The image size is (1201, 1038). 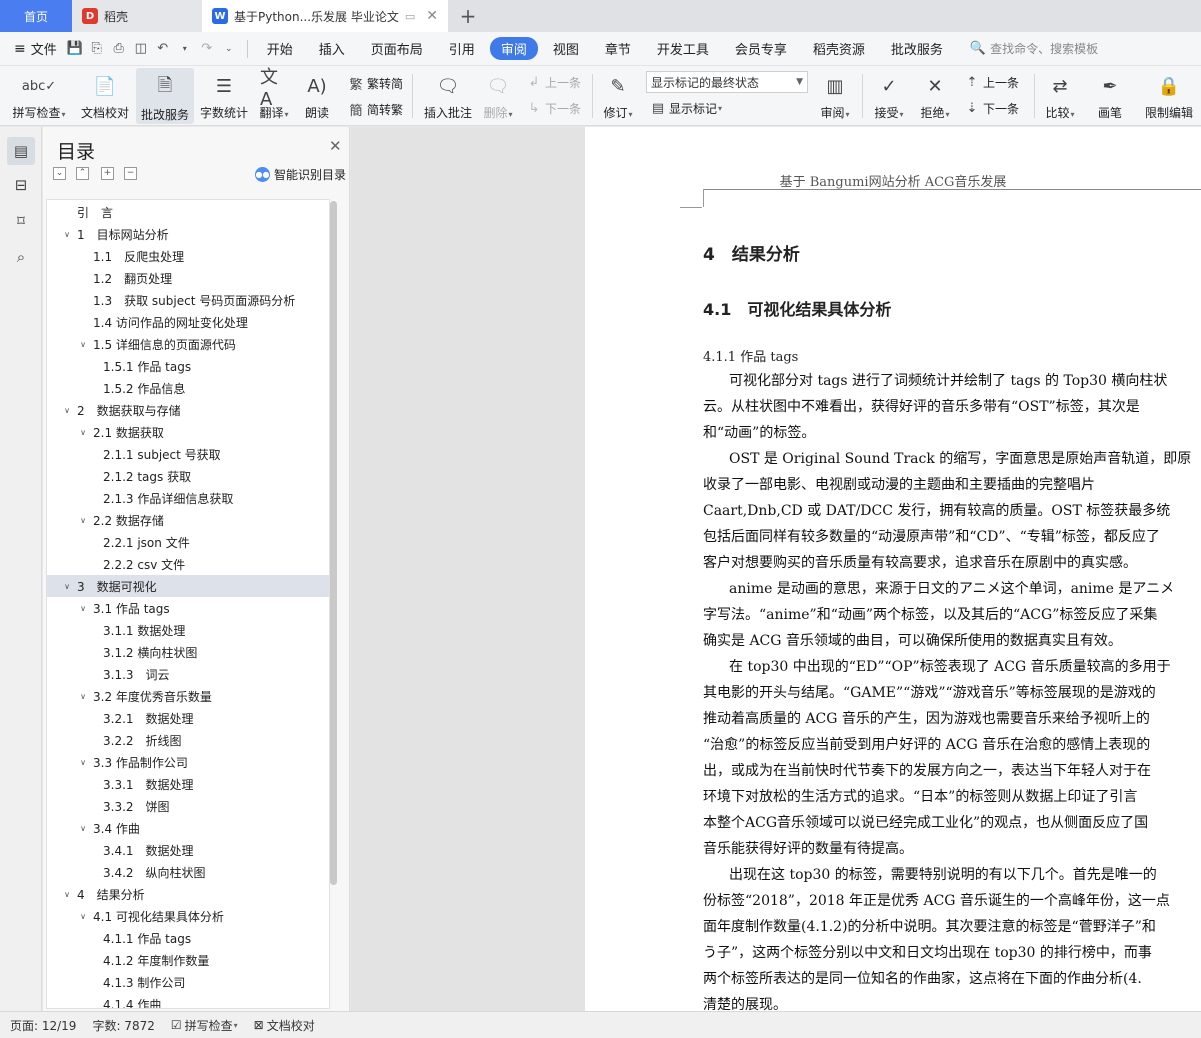 I want to click on toc-item: ∨ 3.1 作品 tags, so click(x=188, y=608).